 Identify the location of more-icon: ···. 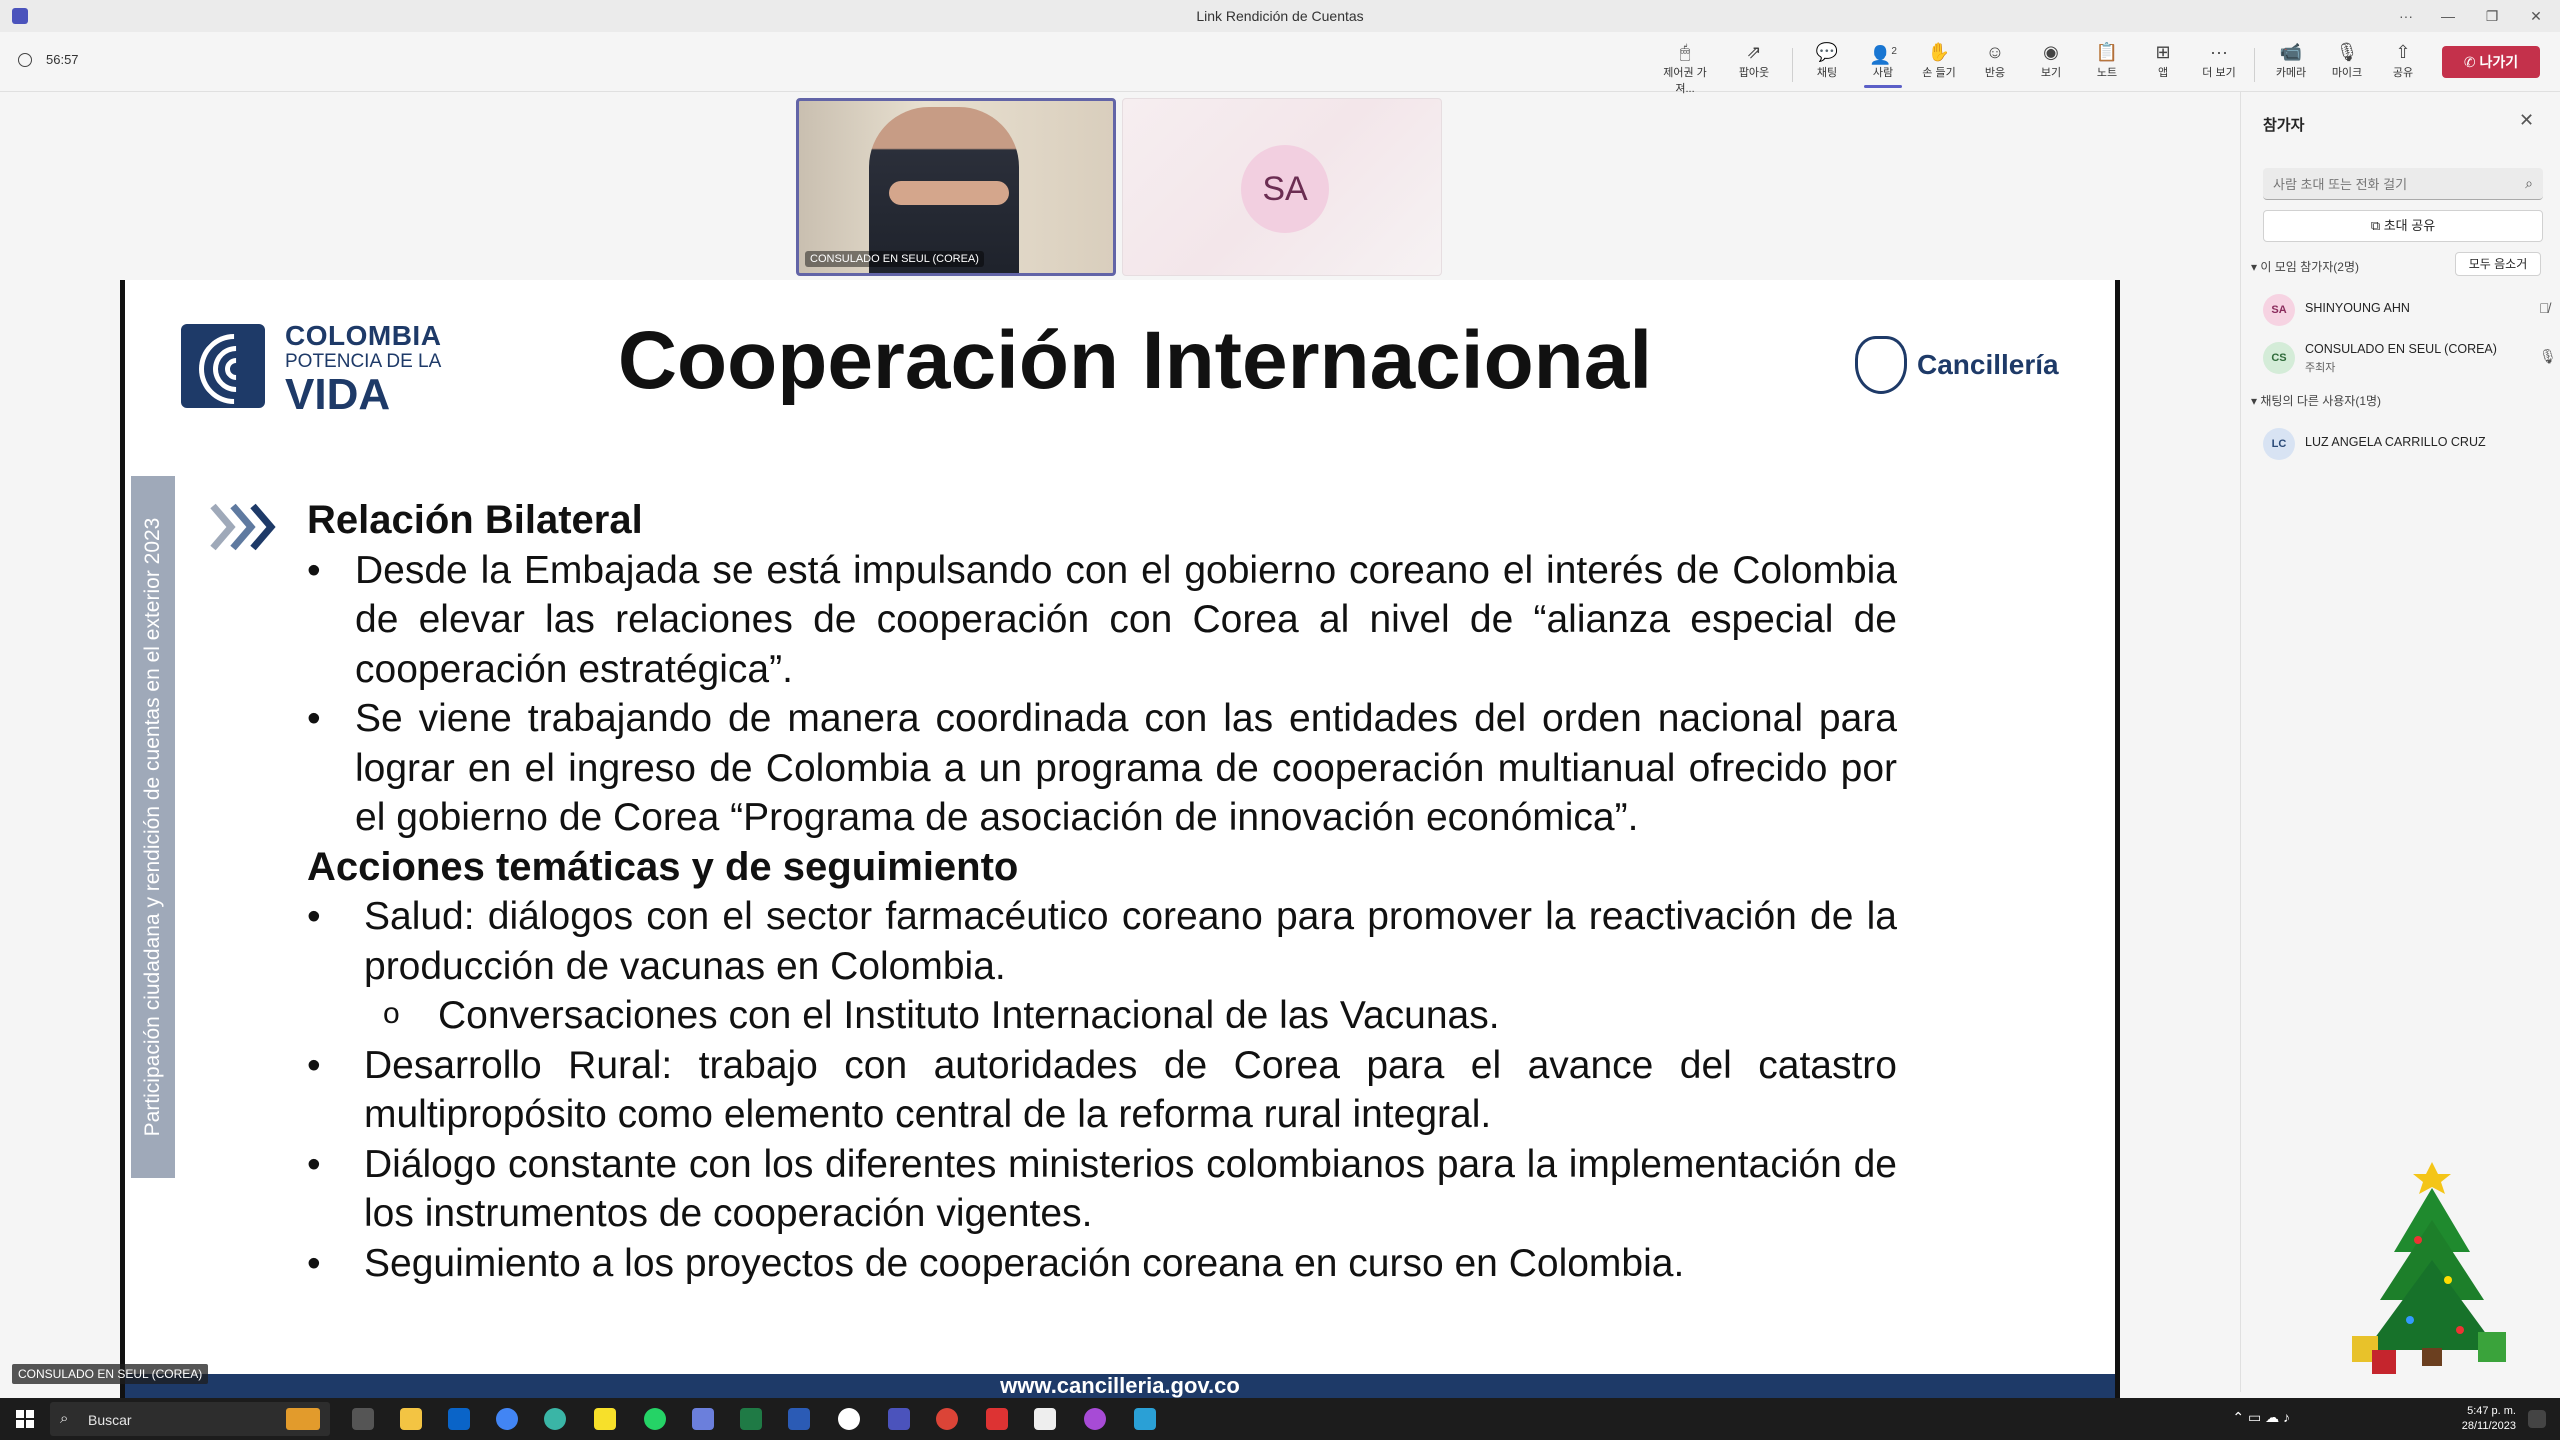
(2219, 52).